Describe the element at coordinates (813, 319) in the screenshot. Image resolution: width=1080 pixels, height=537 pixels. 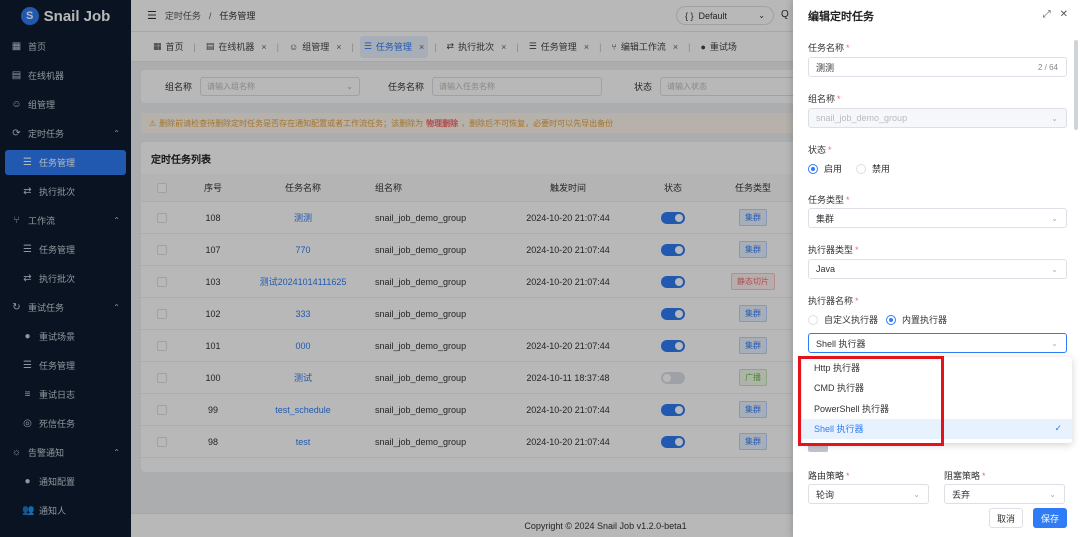
I see `executor-custom-radio` at that location.